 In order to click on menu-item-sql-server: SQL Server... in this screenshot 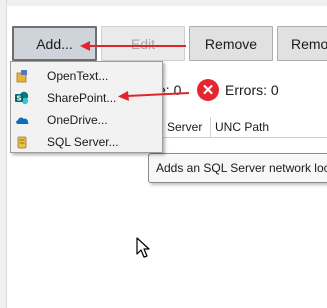, I will do `click(86, 142)`.